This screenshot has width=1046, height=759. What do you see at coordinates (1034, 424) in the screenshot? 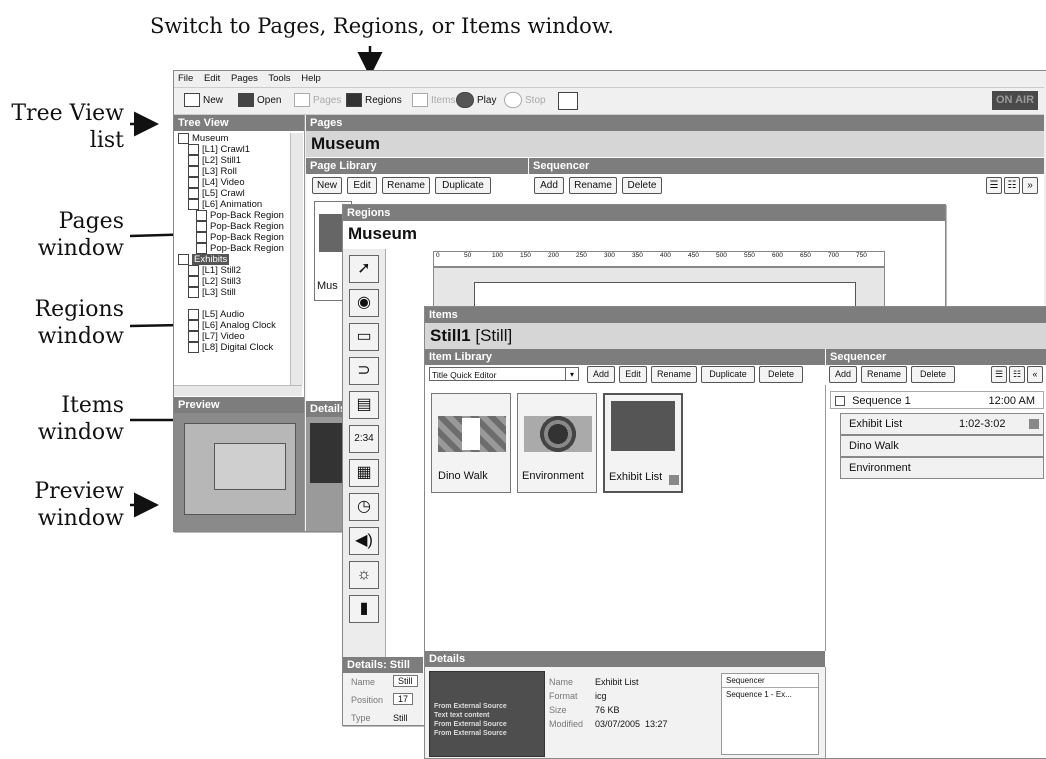
I see `table-icon` at bounding box center [1034, 424].